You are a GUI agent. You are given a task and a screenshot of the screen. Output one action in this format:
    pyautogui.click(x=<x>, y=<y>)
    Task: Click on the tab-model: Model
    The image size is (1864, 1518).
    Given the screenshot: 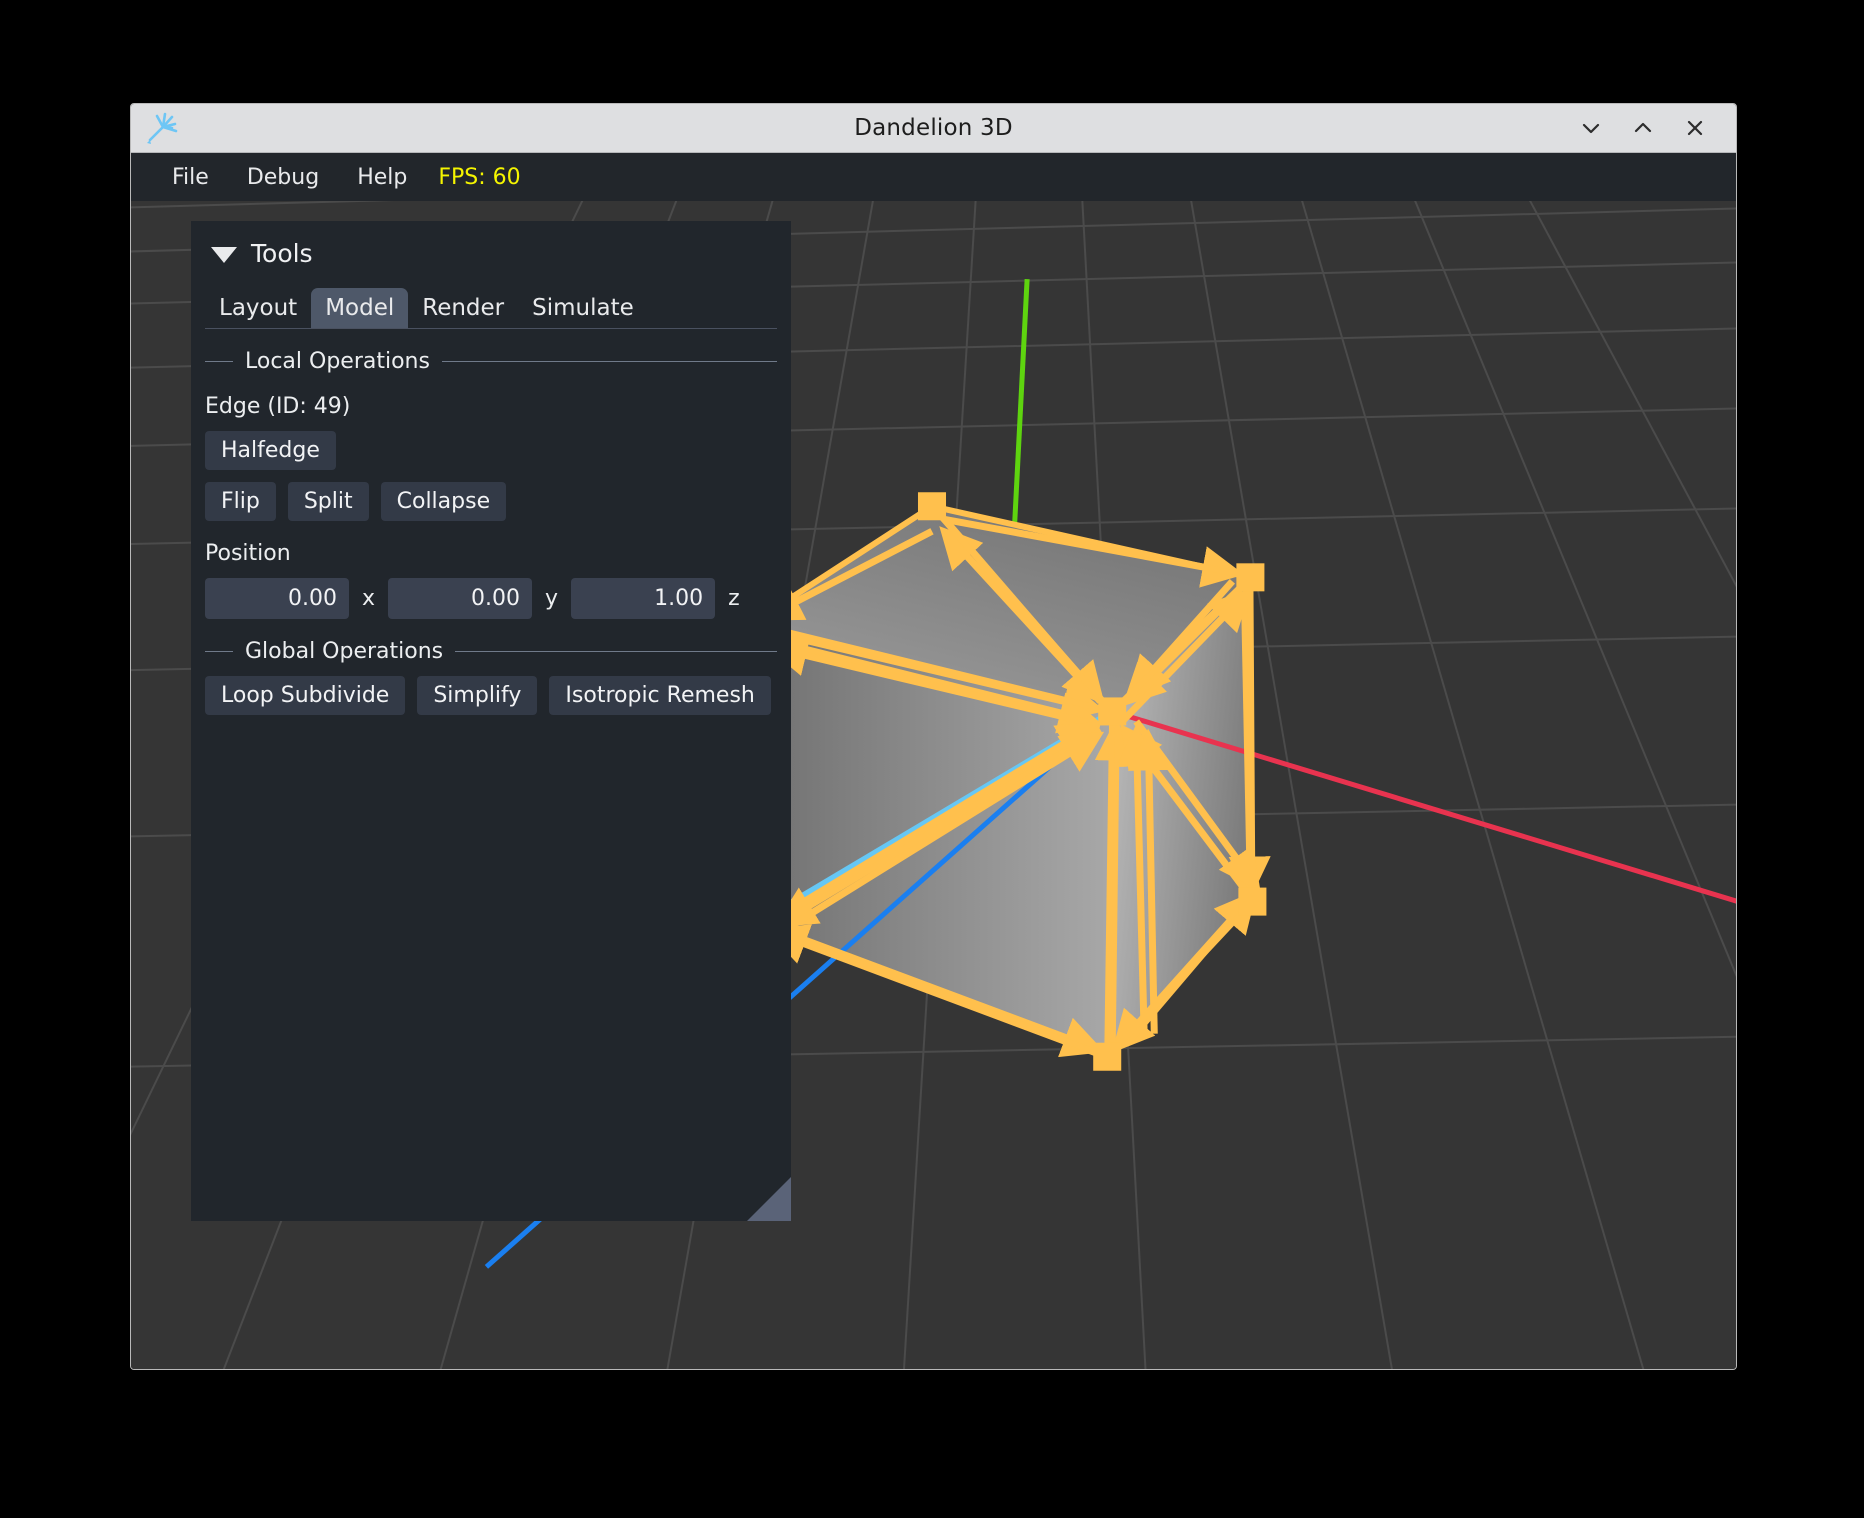 What is the action you would take?
    pyautogui.click(x=360, y=308)
    